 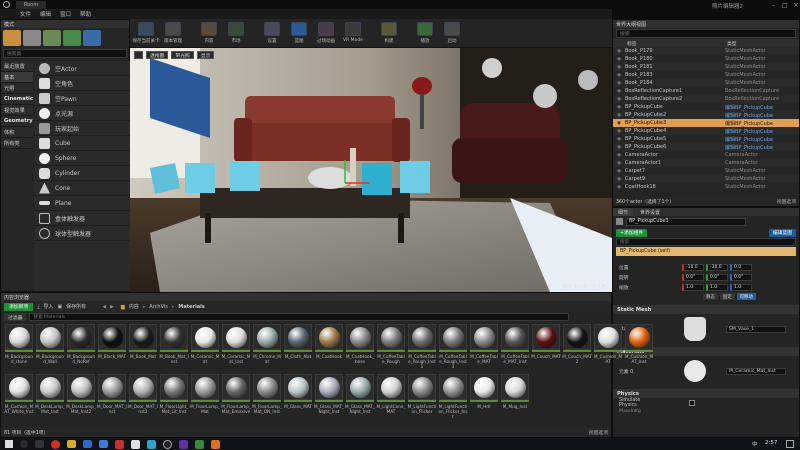 I want to click on maximize-icon: □, so click(x=785, y=5).